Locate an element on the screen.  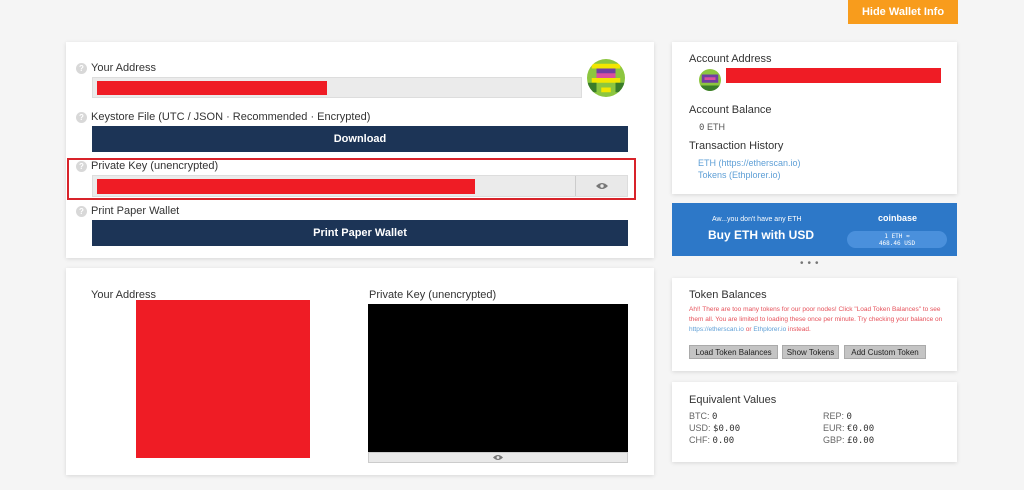
eth-rate-pill: 1 ETH ≈ 468.46 USD is located at coordinates (897, 239).